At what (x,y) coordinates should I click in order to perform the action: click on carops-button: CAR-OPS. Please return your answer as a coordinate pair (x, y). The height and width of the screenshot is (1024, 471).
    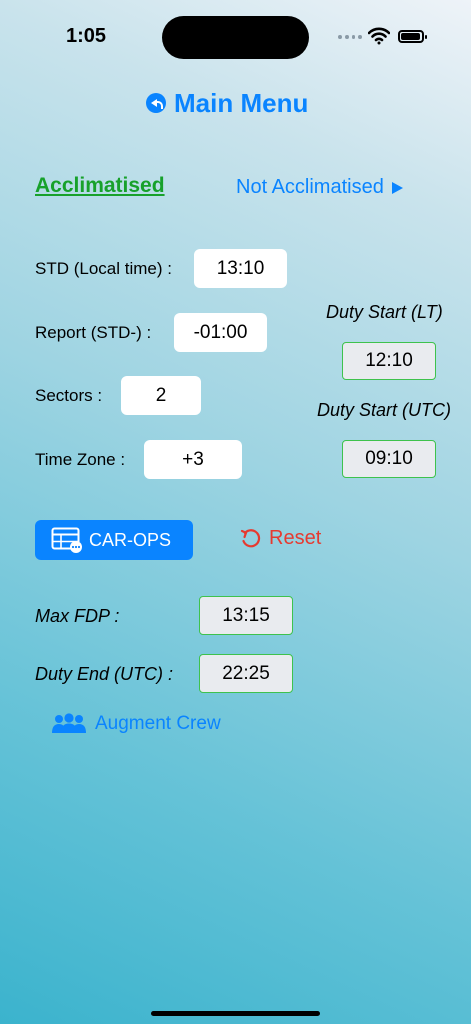
    Looking at the image, I should click on (114, 540).